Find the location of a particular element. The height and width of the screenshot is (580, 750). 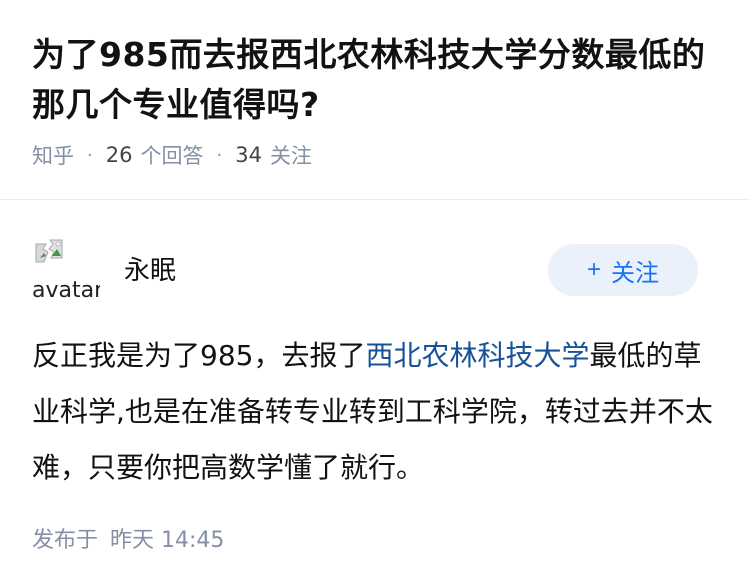

source-label: 知乎 is located at coordinates (53, 155).